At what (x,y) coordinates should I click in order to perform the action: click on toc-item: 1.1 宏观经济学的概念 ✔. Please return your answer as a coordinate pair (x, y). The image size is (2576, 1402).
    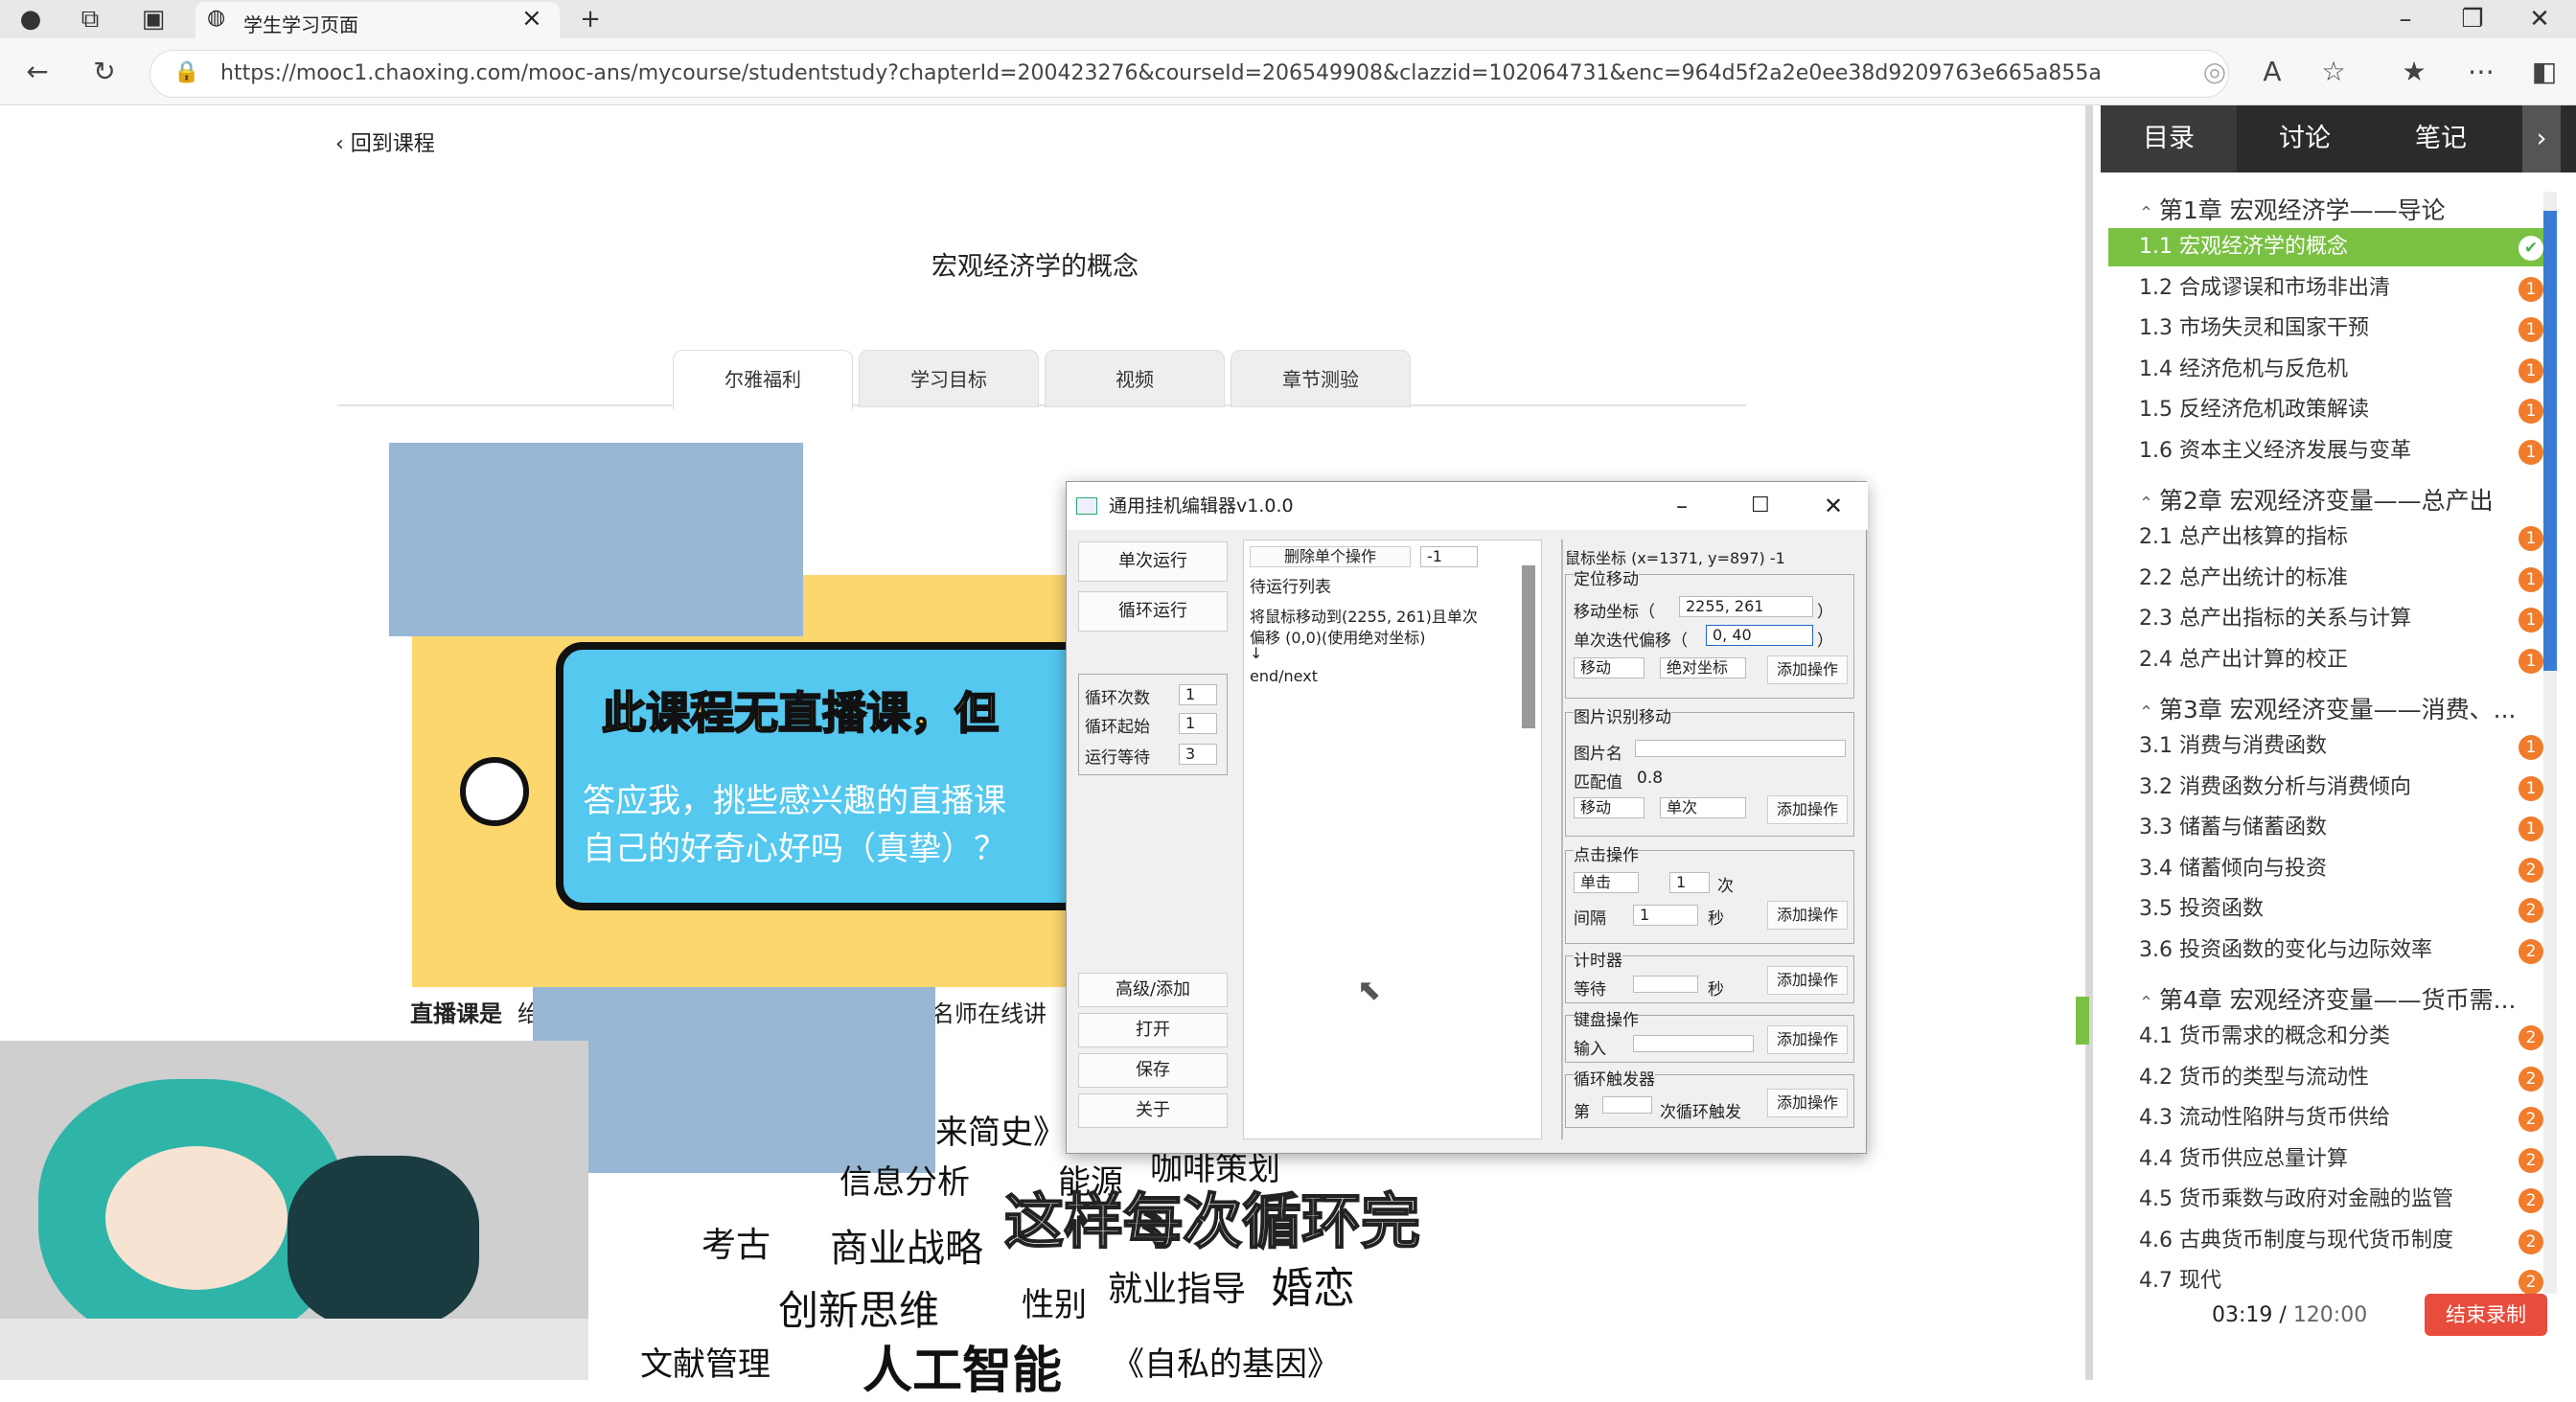
    Looking at the image, I should click on (2328, 247).